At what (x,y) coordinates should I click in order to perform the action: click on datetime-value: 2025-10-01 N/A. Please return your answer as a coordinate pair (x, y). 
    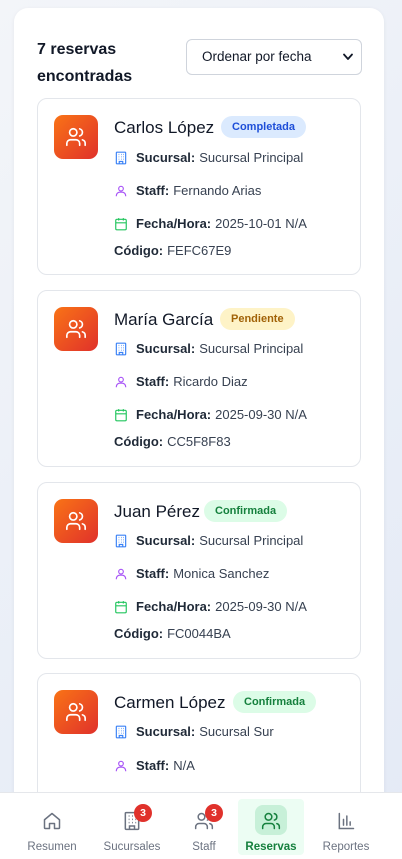
    Looking at the image, I should click on (261, 223).